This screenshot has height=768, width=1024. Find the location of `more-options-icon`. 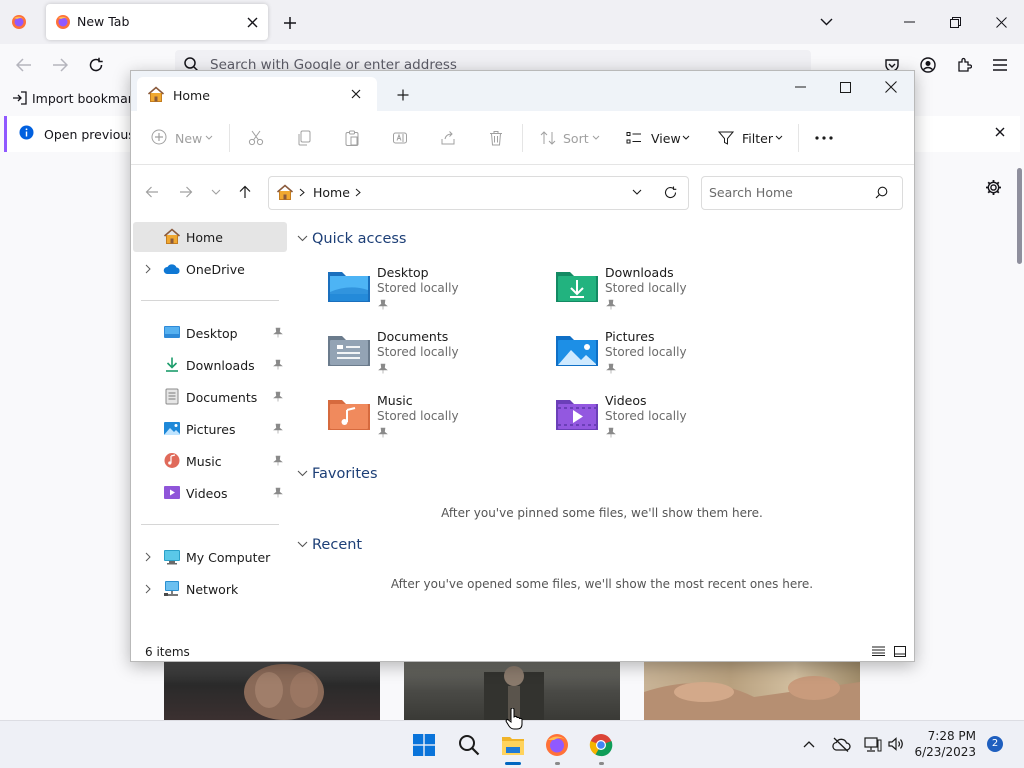

more-options-icon is located at coordinates (824, 138).